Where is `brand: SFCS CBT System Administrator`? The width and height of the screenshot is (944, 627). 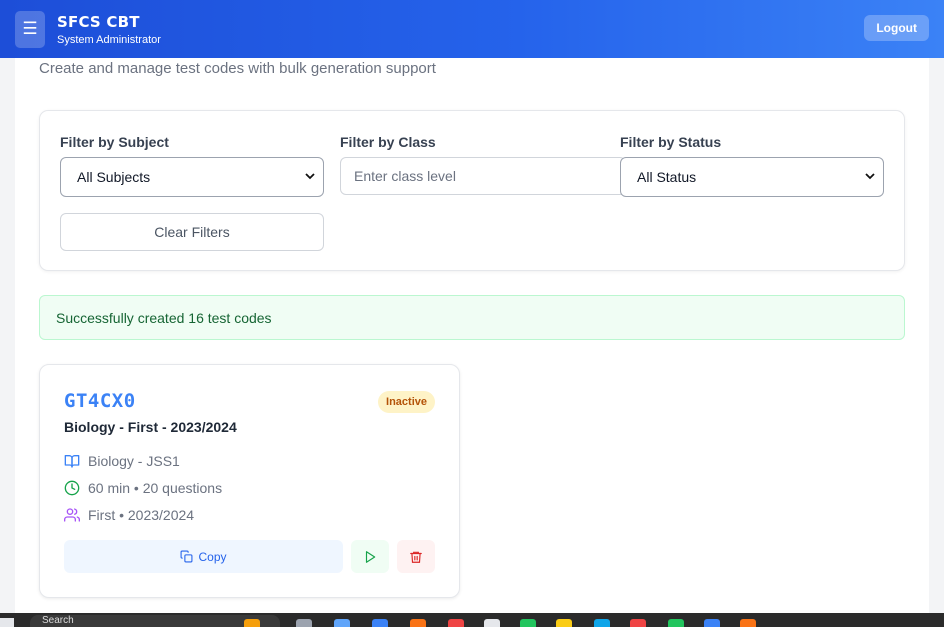
brand: SFCS CBT System Administrator is located at coordinates (109, 29).